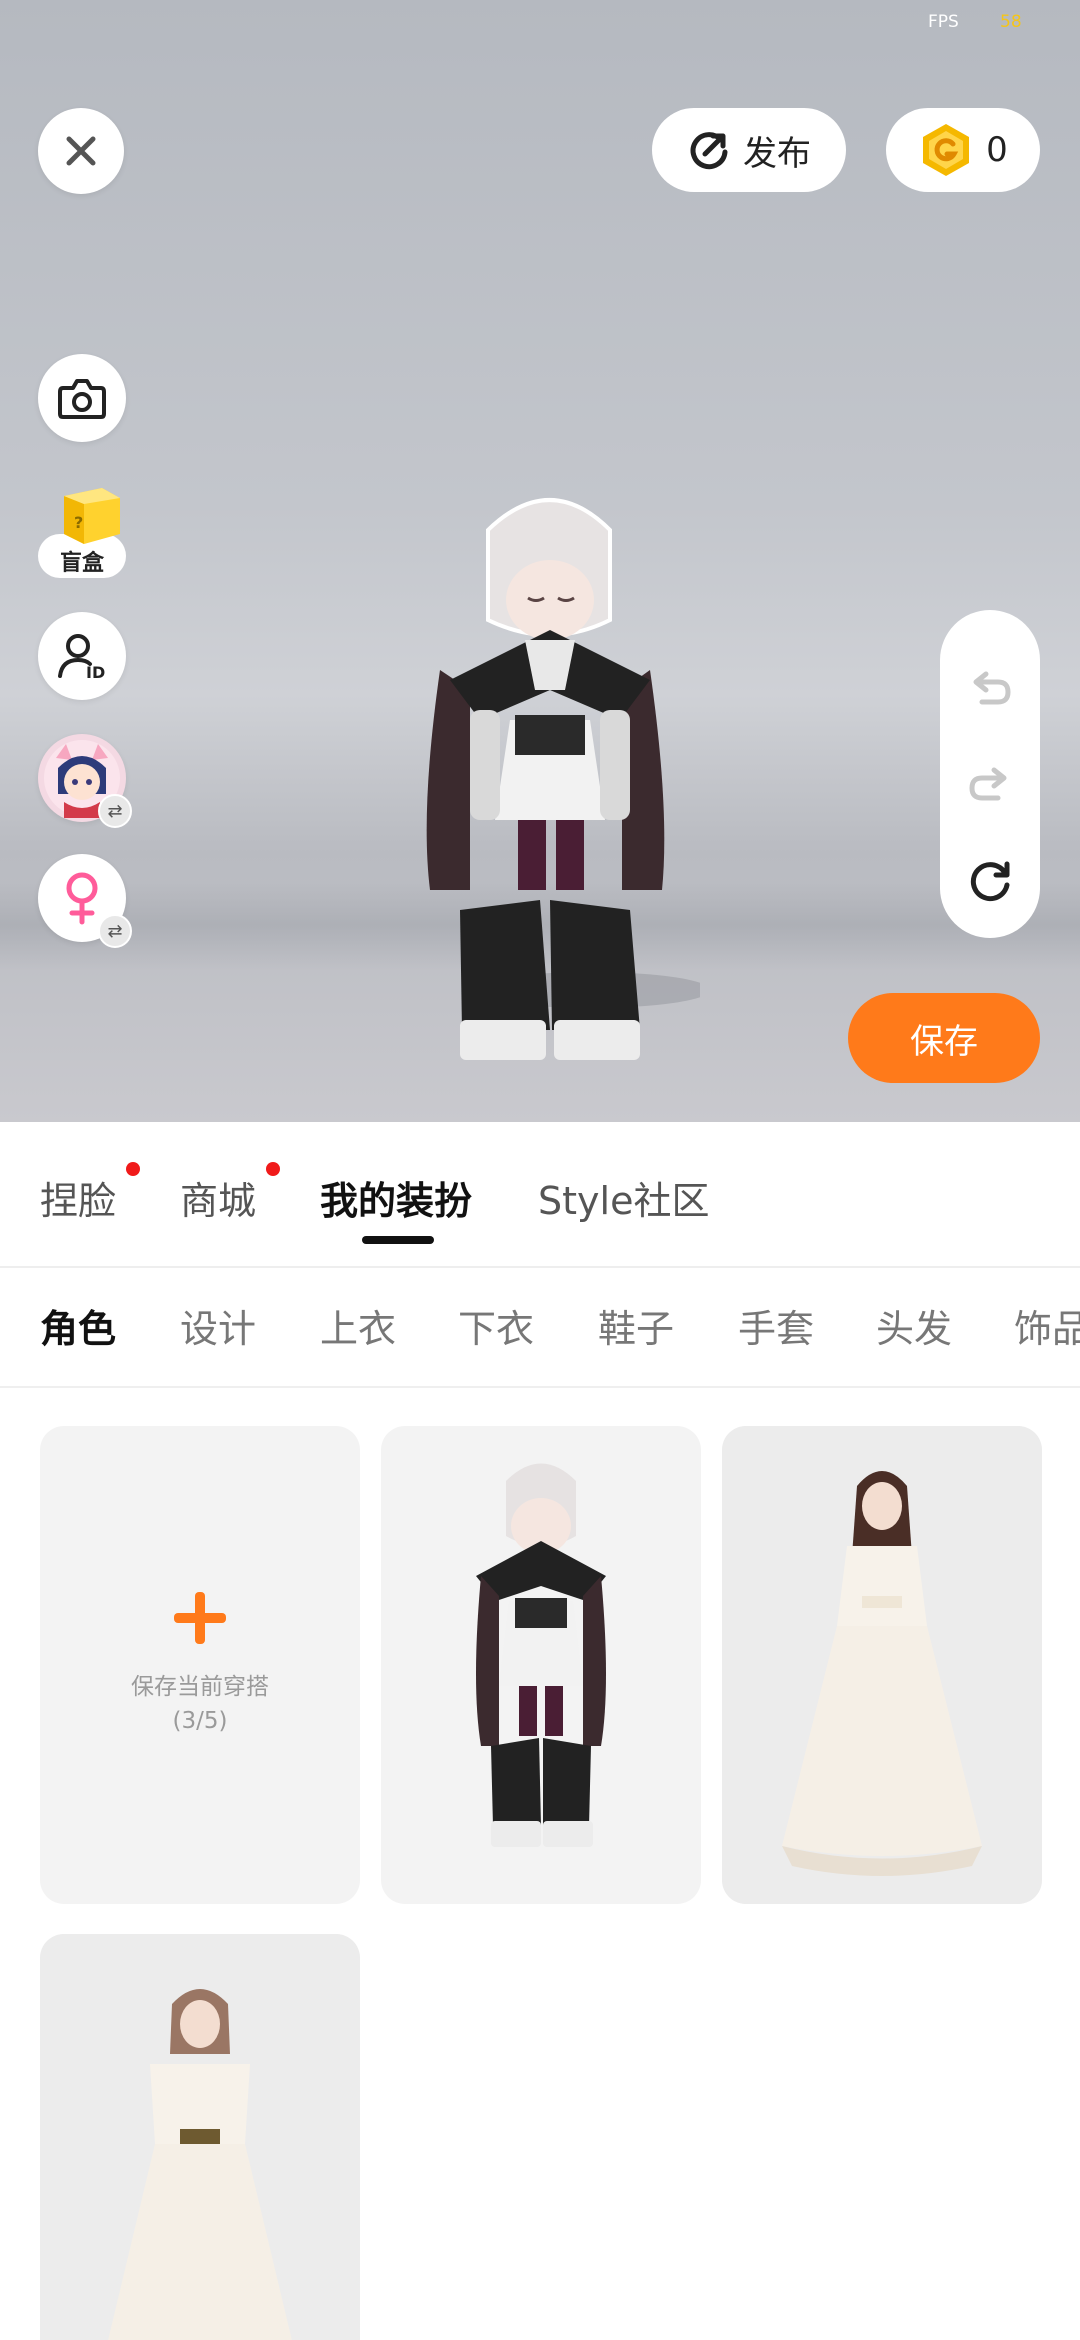 The height and width of the screenshot is (2340, 1080). I want to click on profile-id-button: ID, so click(82, 656).